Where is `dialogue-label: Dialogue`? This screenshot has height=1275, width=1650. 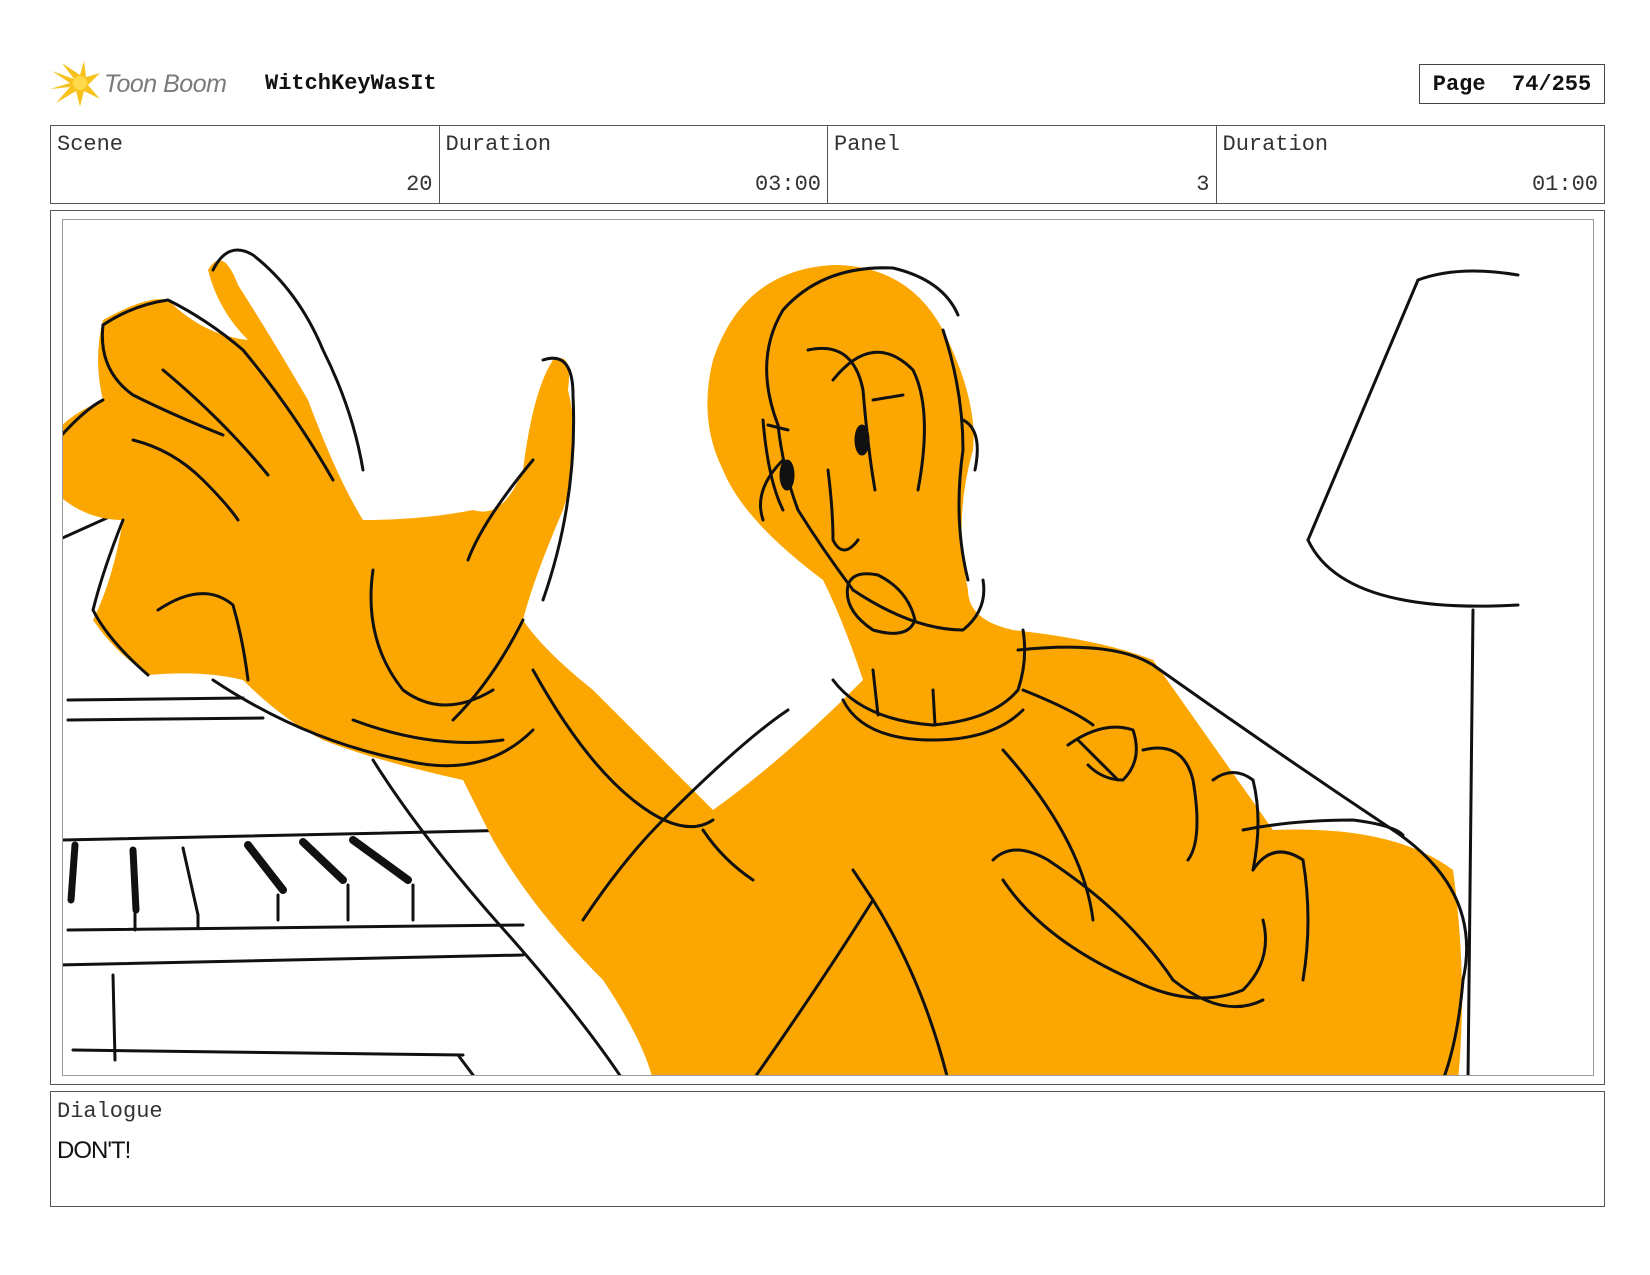
dialogue-label: Dialogue is located at coordinates (110, 1111).